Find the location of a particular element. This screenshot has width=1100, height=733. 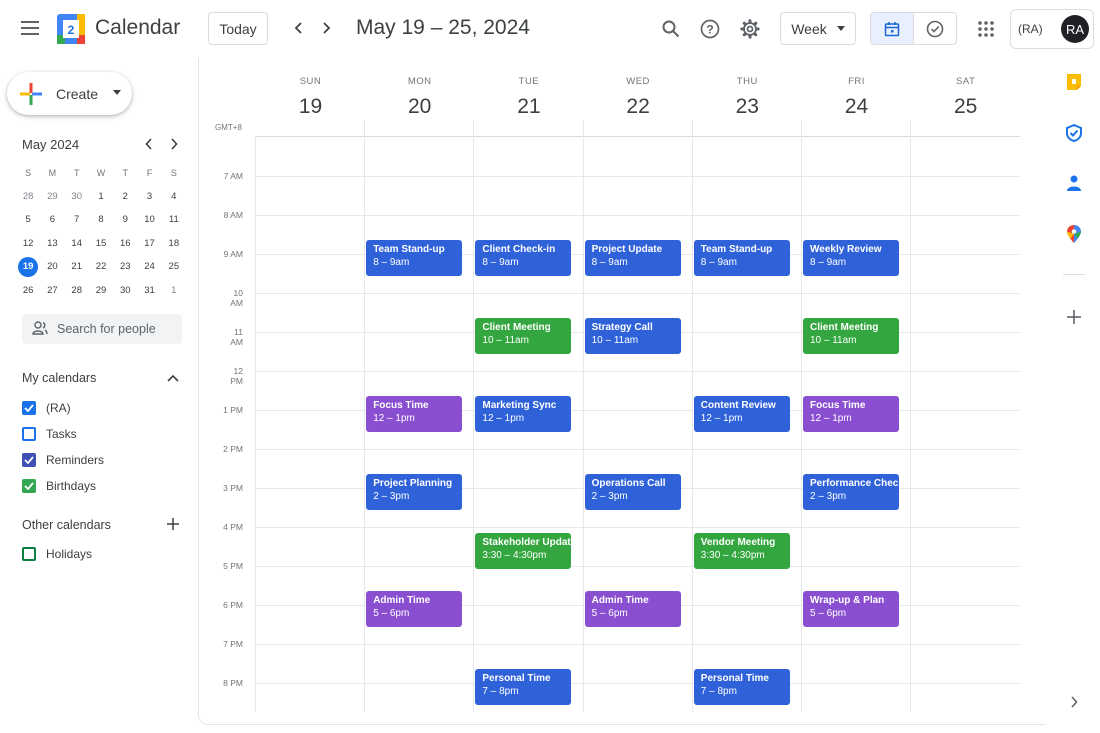

day-number: 20 is located at coordinates (419, 107).